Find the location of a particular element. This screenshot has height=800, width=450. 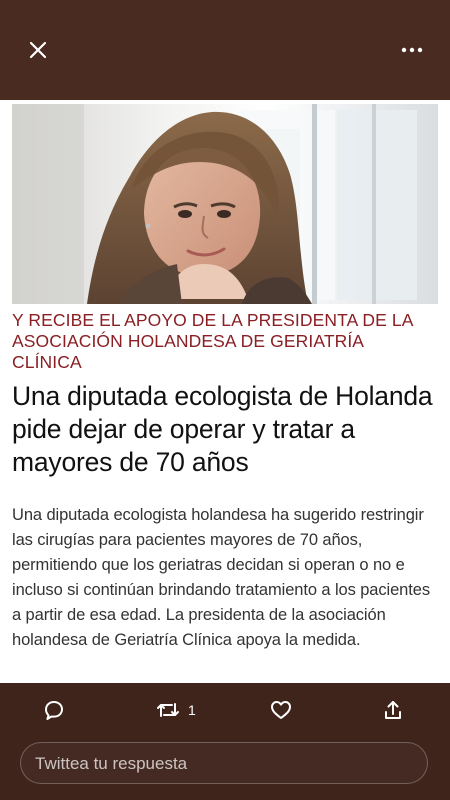

share-icon is located at coordinates (393, 710).